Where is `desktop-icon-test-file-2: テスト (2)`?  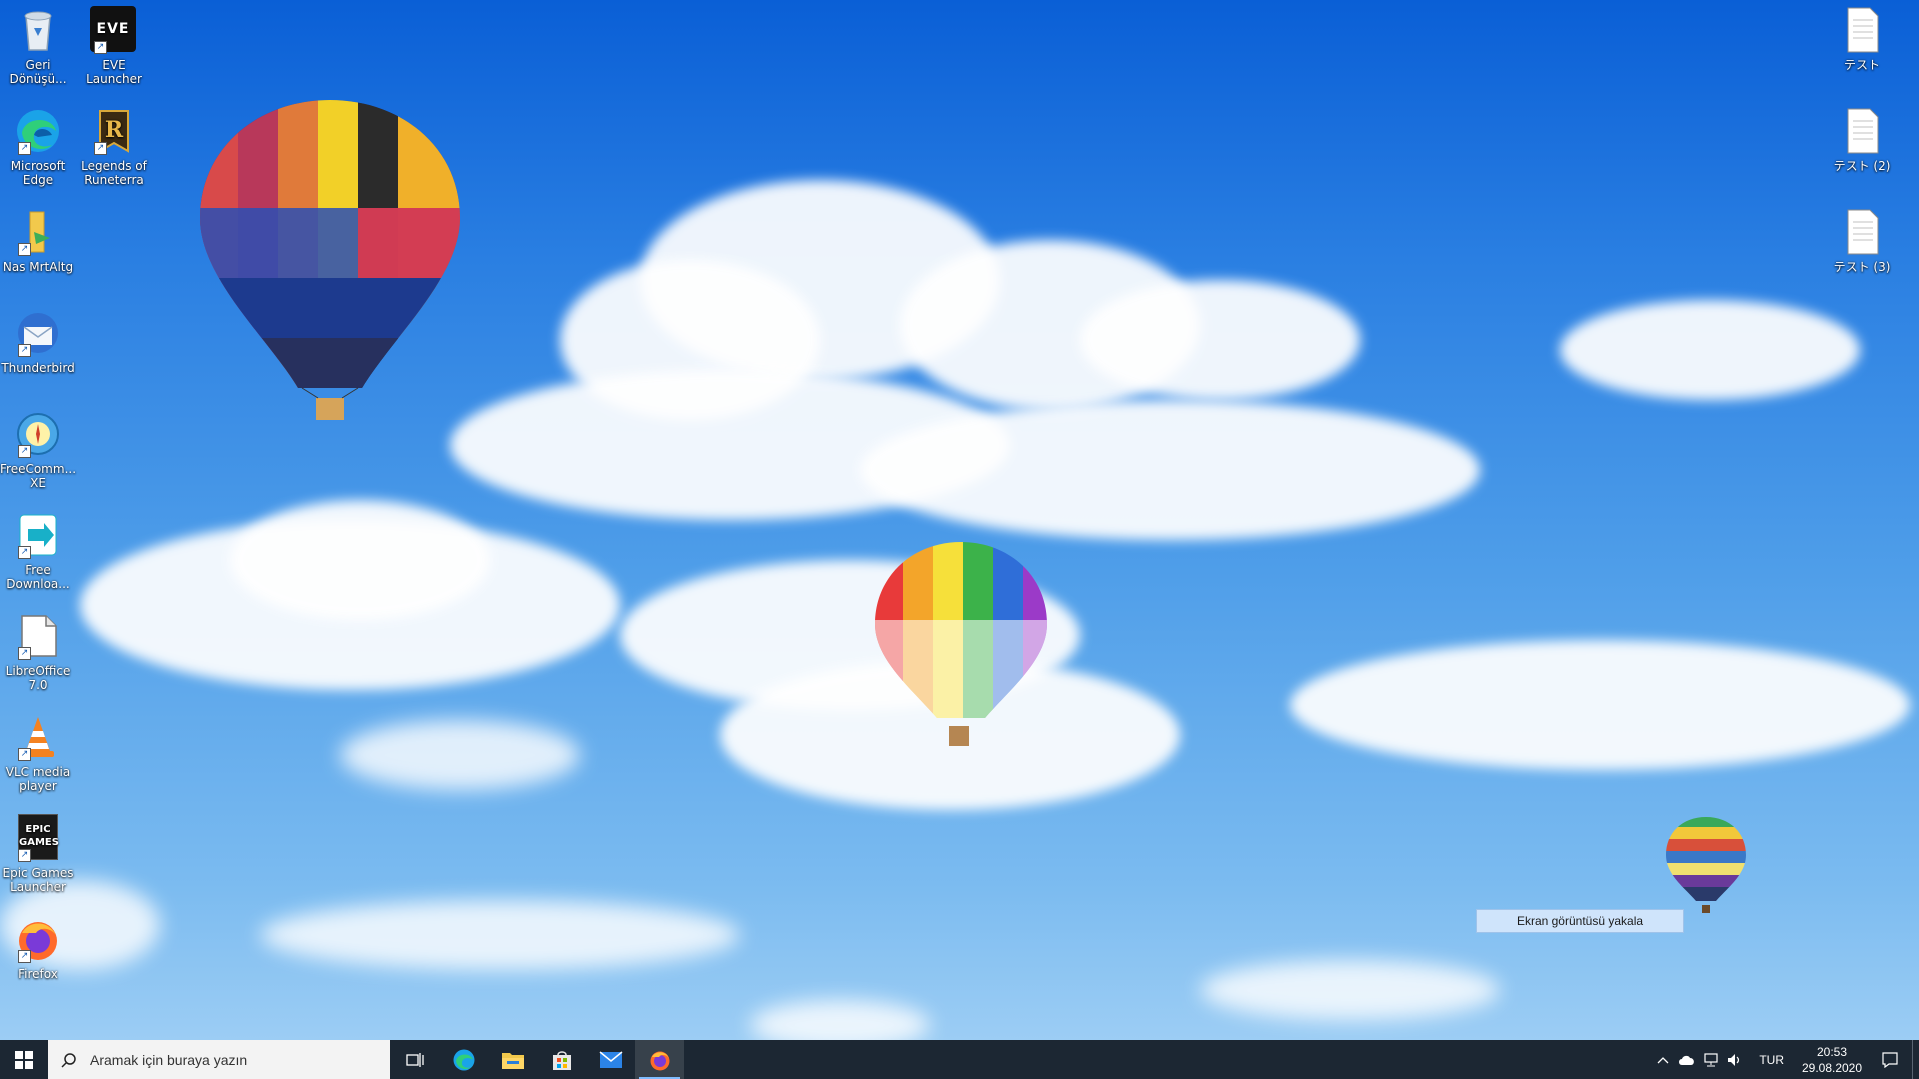
desktop-icon-test-file-2: テスト (2) is located at coordinates (1862, 140).